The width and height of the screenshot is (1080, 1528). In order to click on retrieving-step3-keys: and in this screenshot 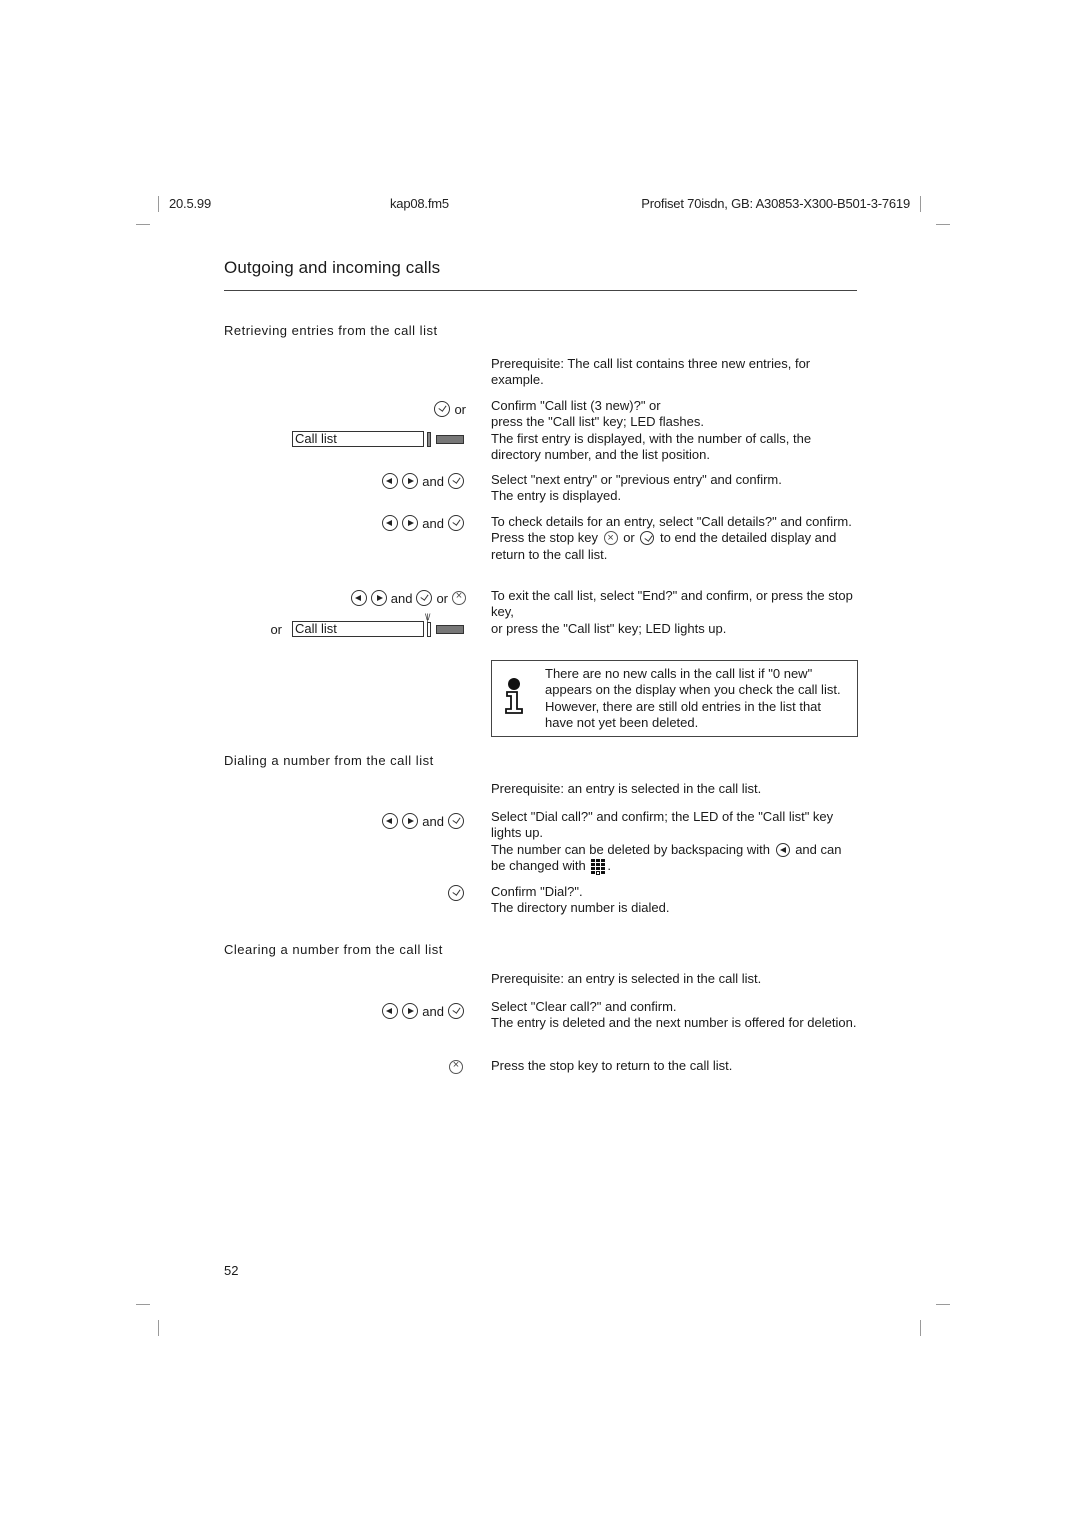, I will do `click(423, 523)`.